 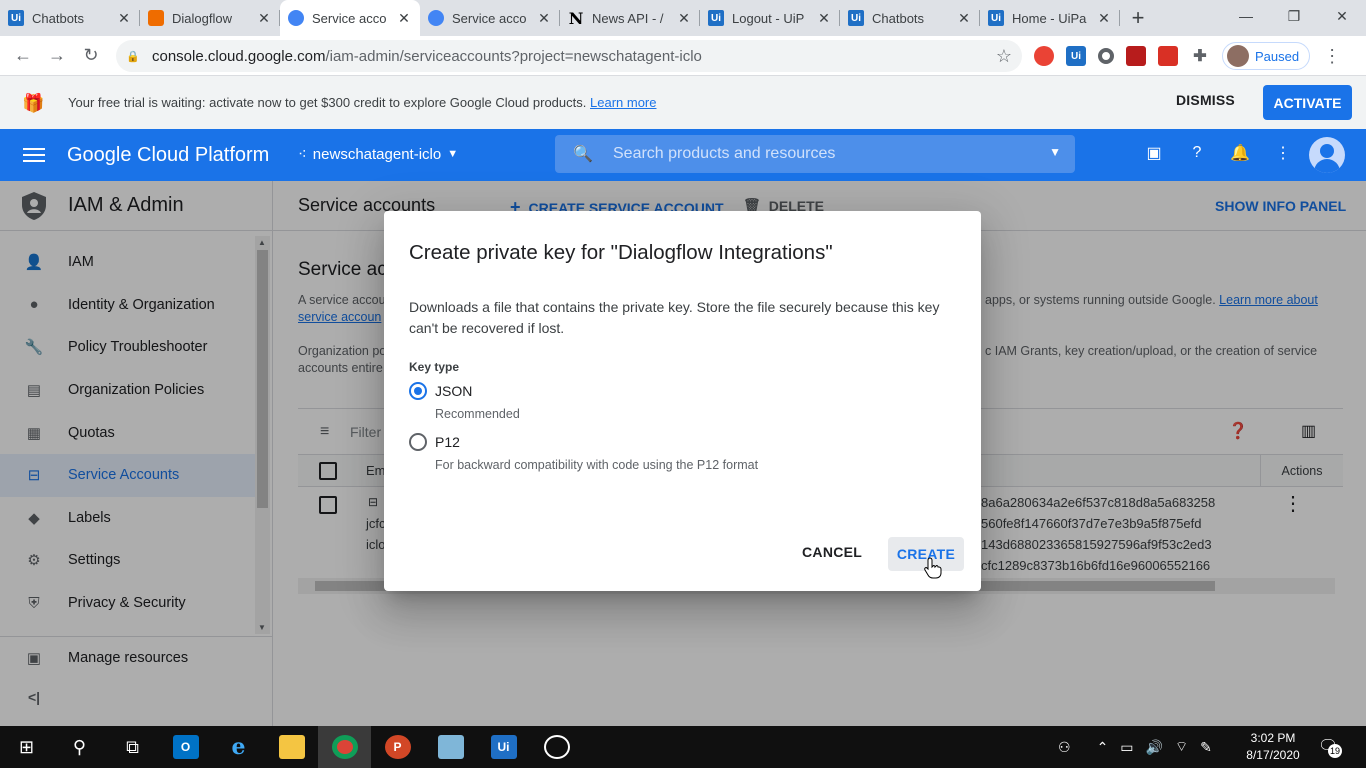 I want to click on account-avatar, so click(x=1327, y=155).